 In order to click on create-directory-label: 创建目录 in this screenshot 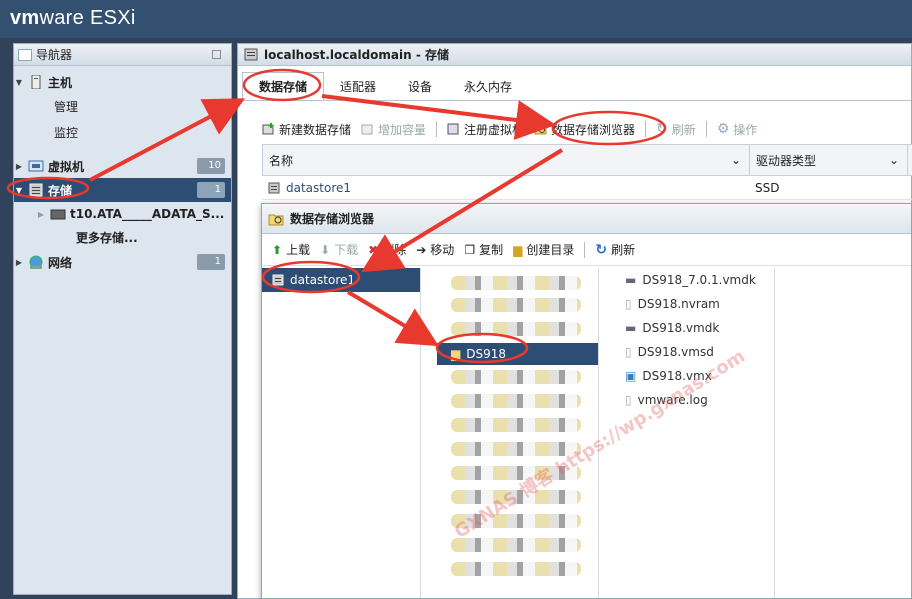, I will do `click(550, 250)`.